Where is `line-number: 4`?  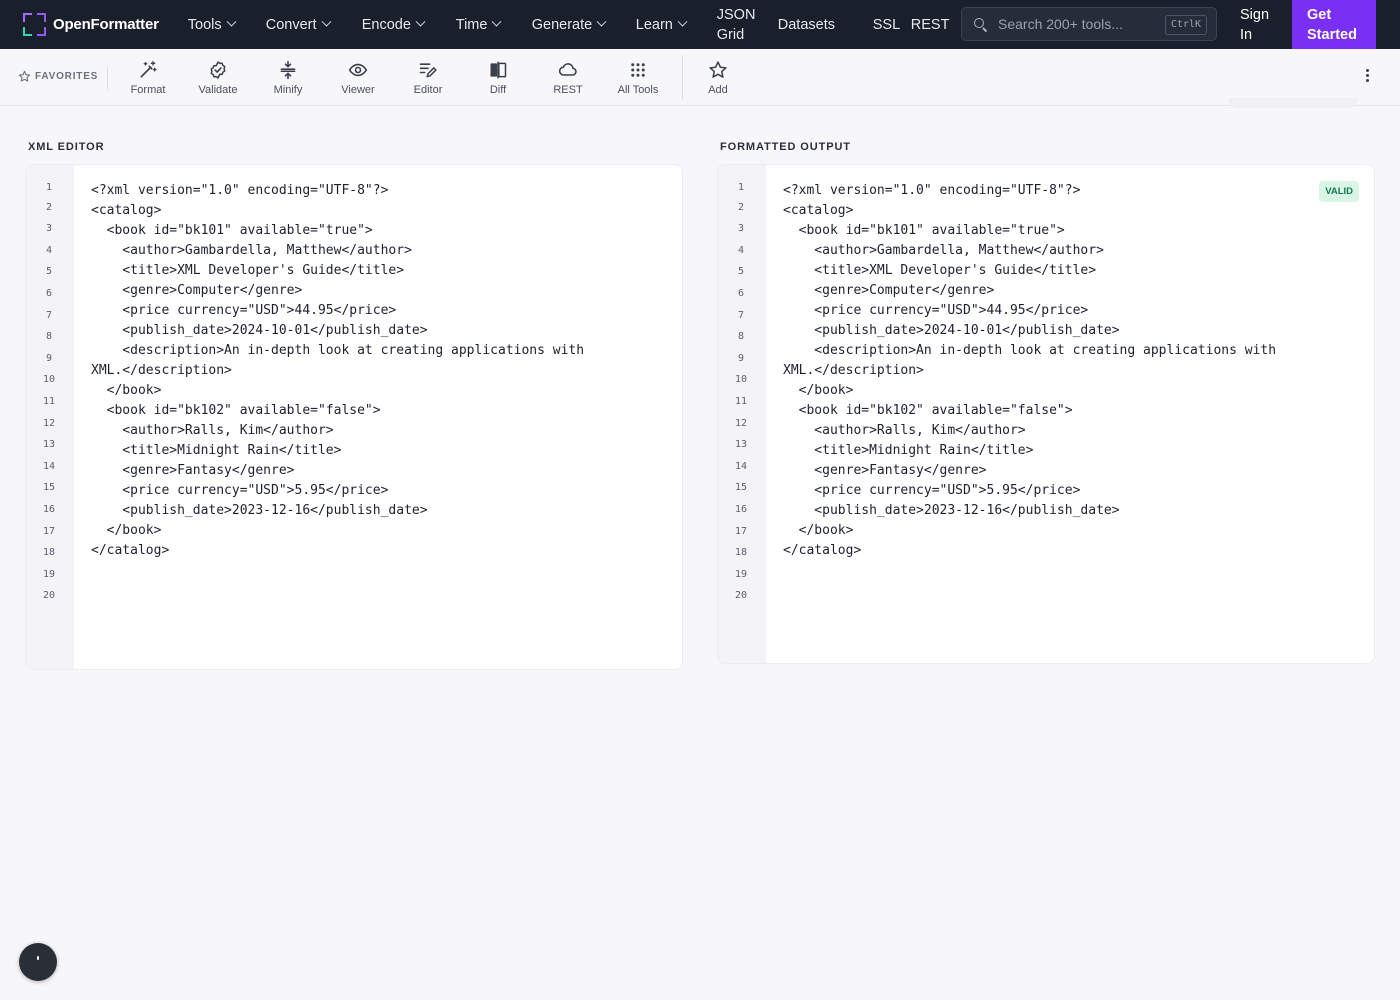
line-number: 4 is located at coordinates (49, 250).